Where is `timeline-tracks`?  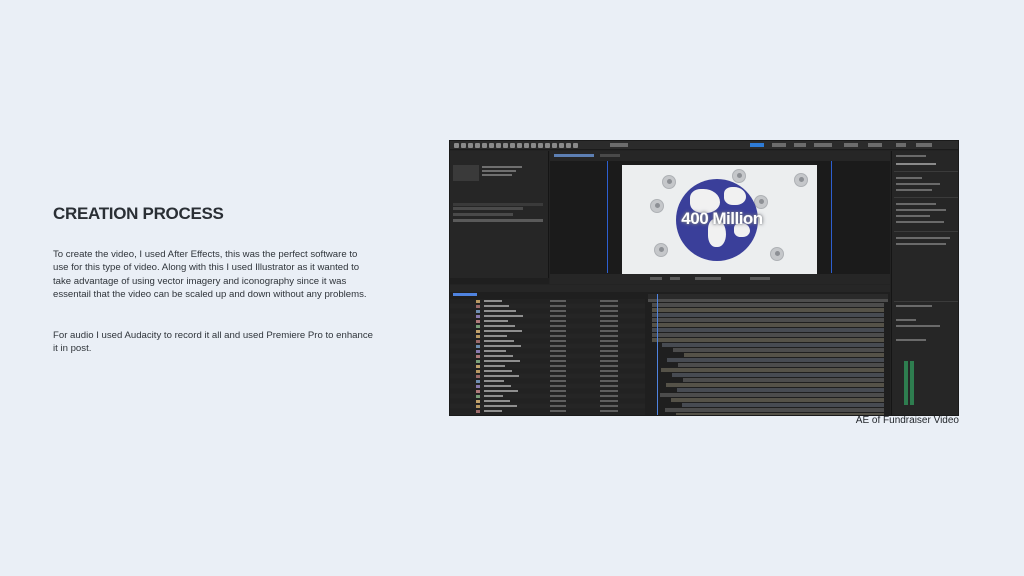 timeline-tracks is located at coordinates (768, 359).